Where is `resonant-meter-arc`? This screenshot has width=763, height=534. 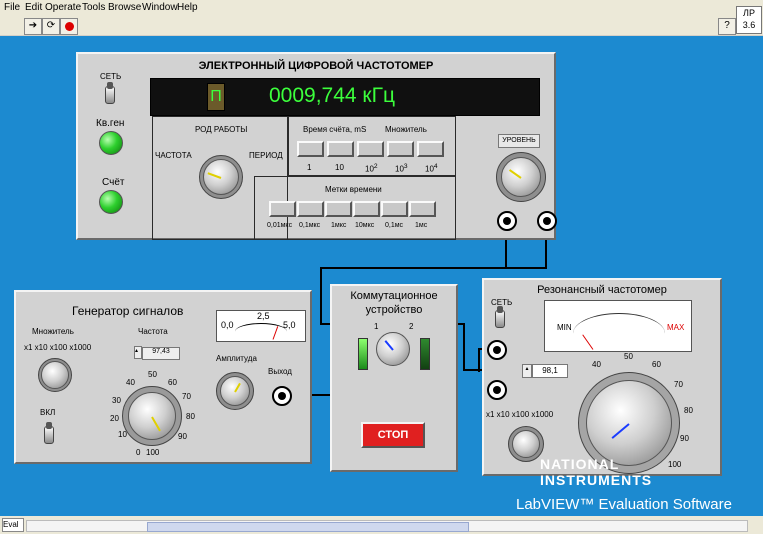 resonant-meter-arc is located at coordinates (619, 333).